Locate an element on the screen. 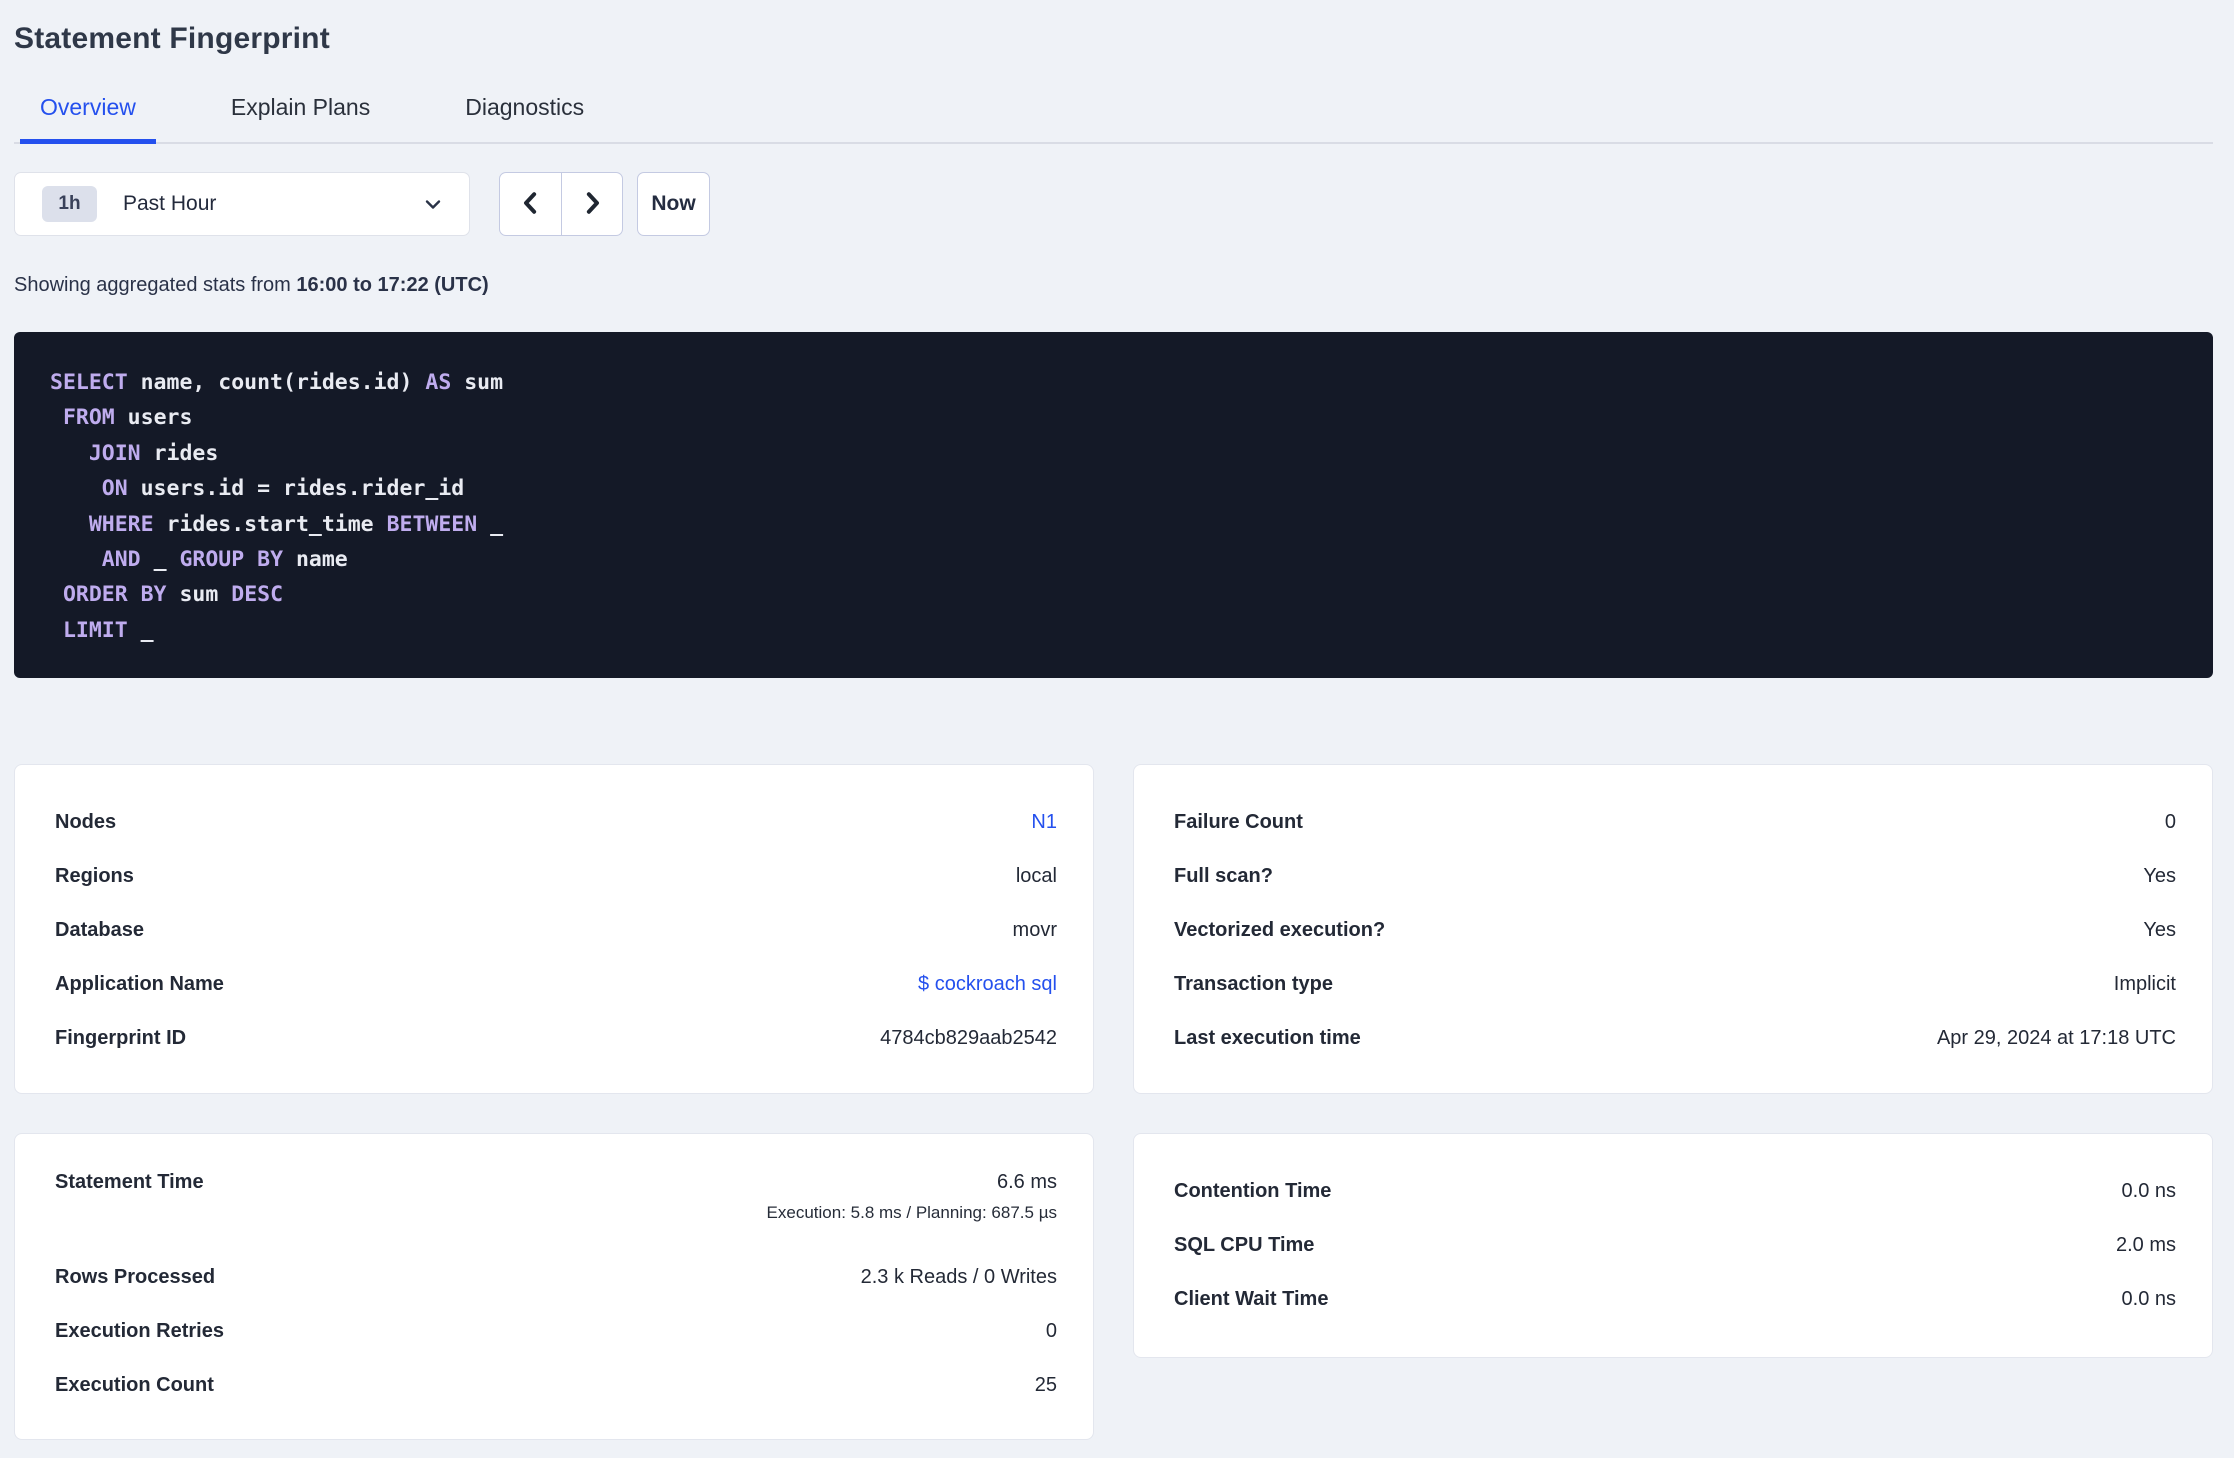 The width and height of the screenshot is (2234, 1458). time-step-button-group is located at coordinates (561, 204).